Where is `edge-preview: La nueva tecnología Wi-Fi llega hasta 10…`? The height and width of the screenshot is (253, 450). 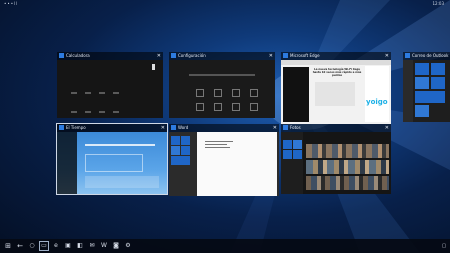
edge-preview: La nueva tecnología Wi-Fi llega hasta 10… is located at coordinates (336, 92).